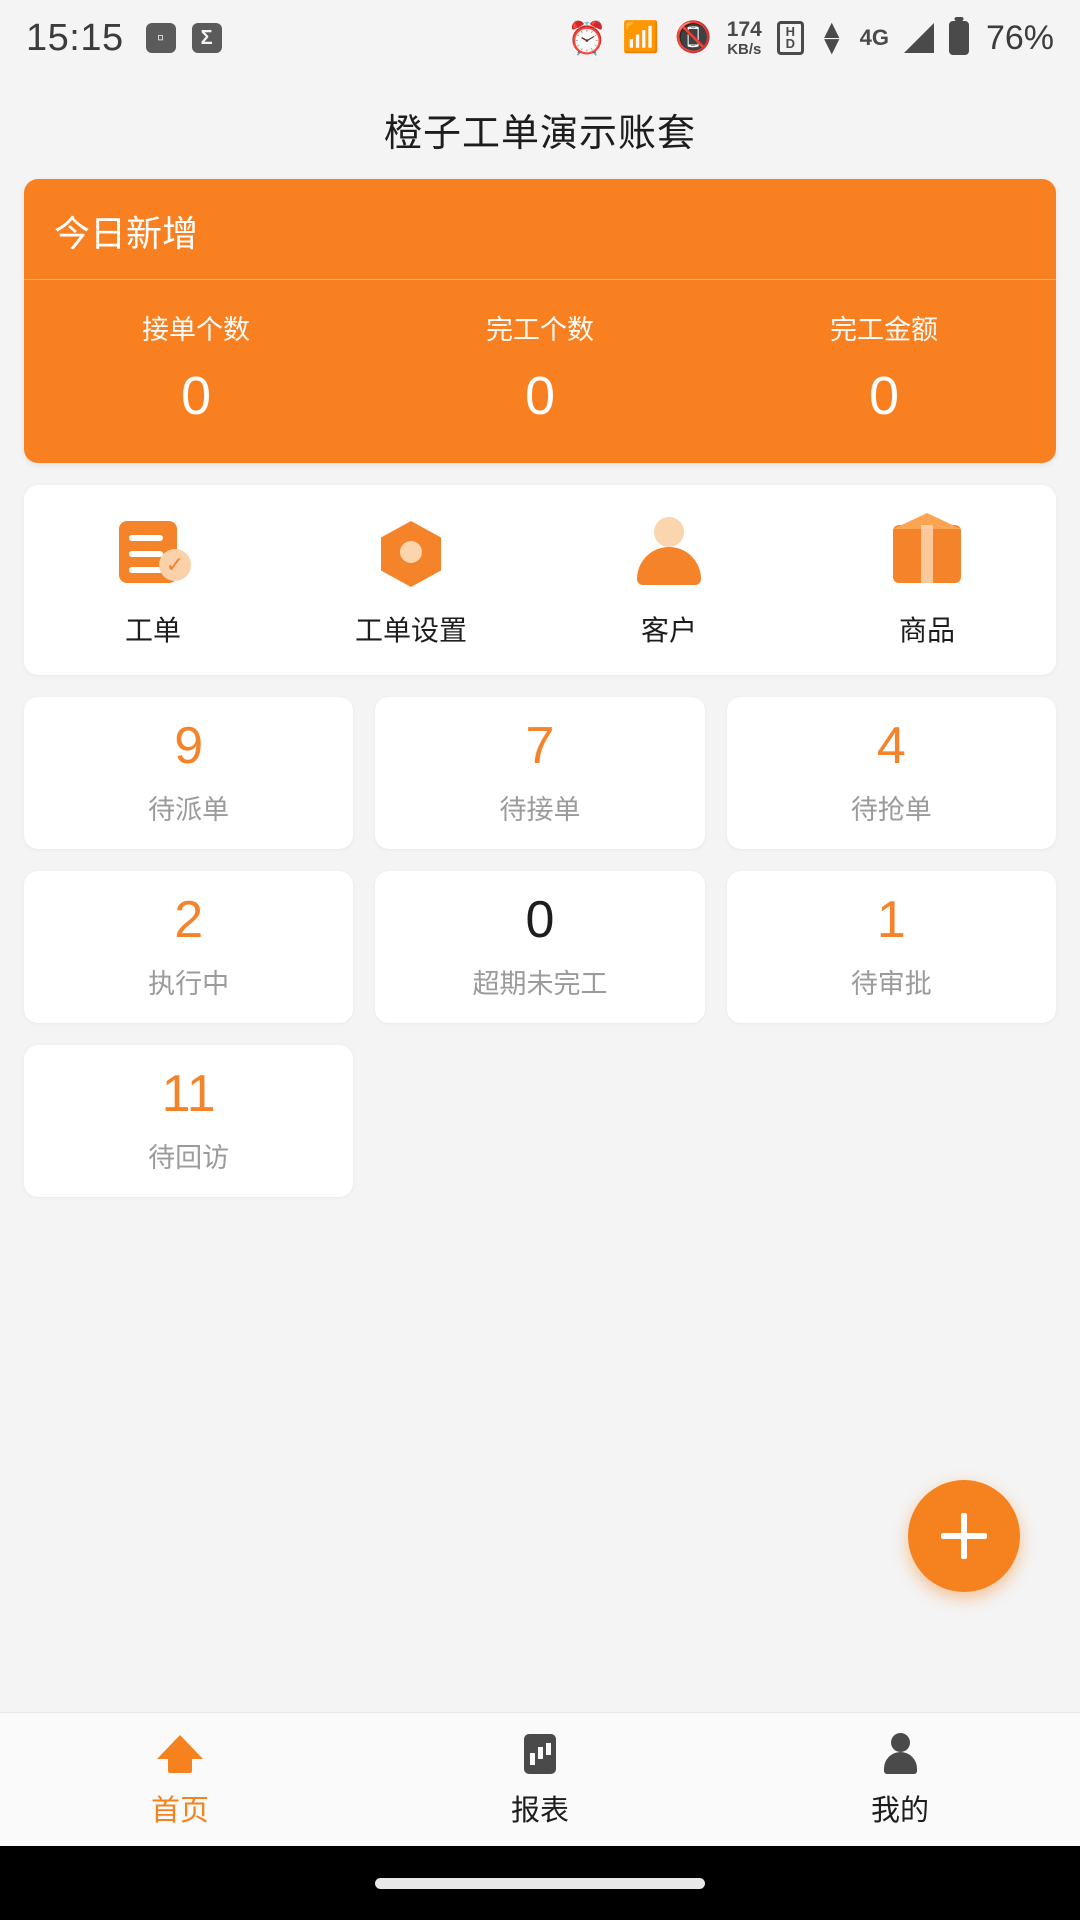 This screenshot has width=1080, height=1920. I want to click on tile-overdue-incomplete: 0 超期未完工, so click(540, 947).